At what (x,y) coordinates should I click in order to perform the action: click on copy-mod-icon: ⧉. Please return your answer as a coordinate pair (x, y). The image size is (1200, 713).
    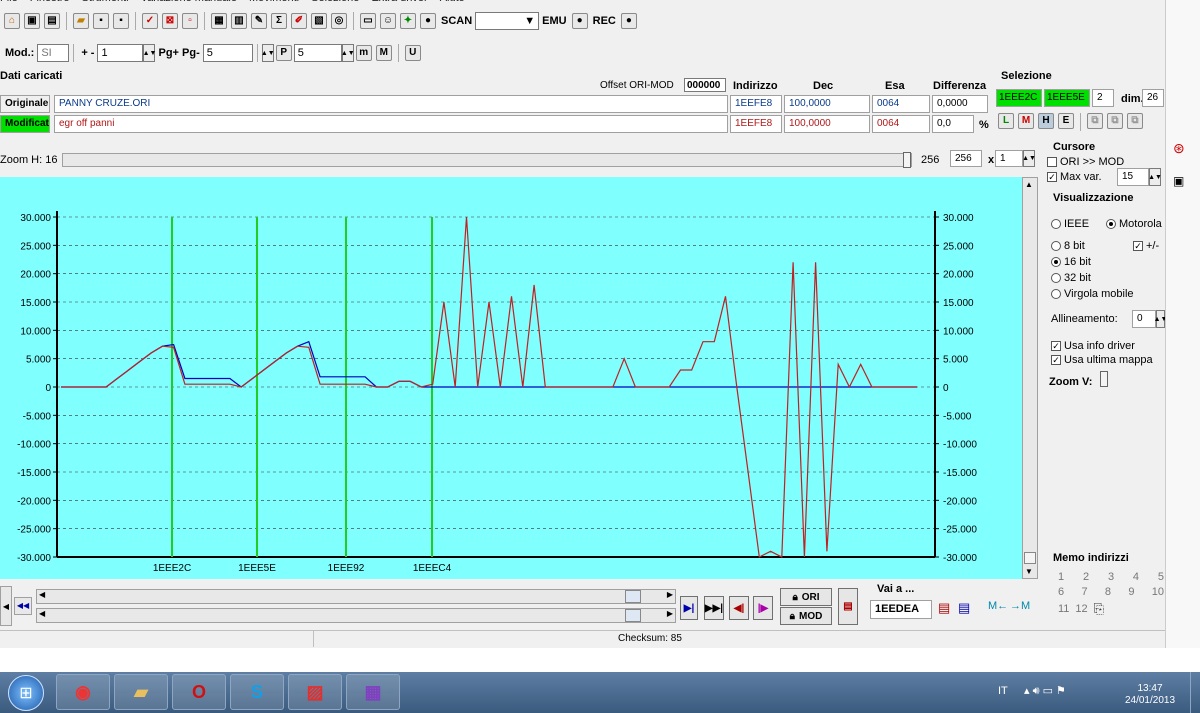
    Looking at the image, I should click on (1115, 121).